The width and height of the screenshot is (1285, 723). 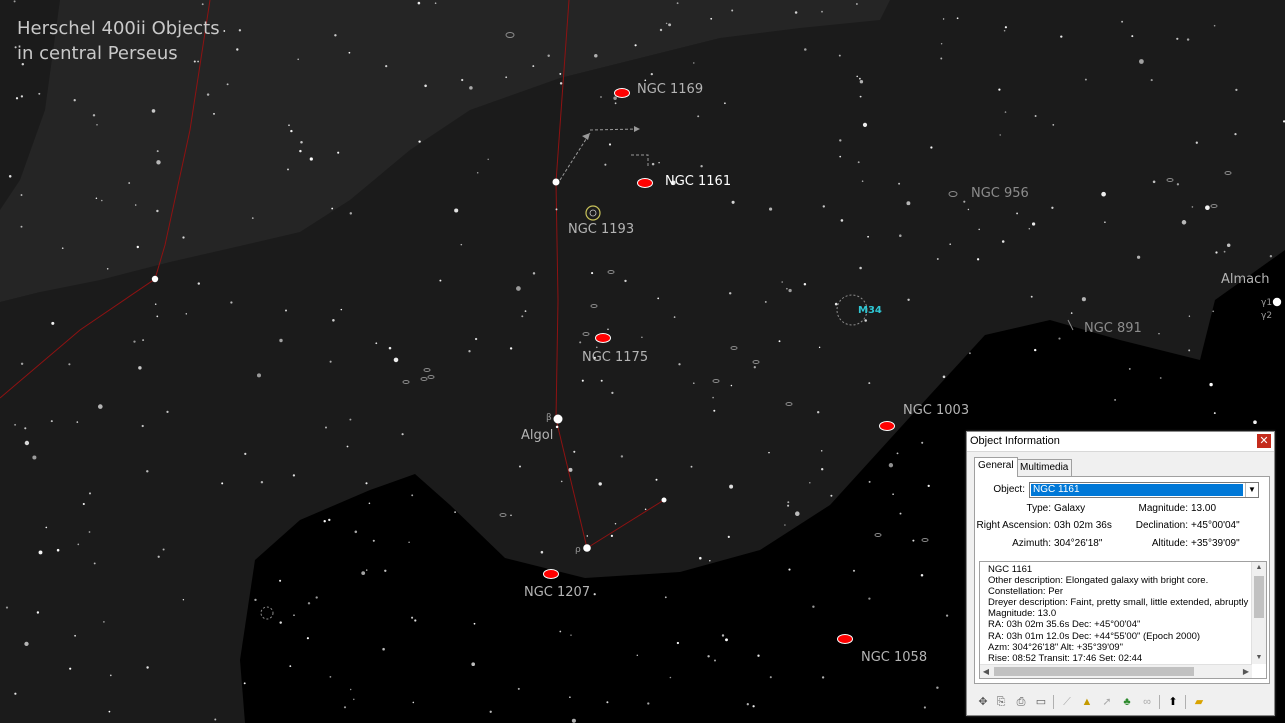 I want to click on telescope-icon: ⟋, so click(x=1067, y=702).